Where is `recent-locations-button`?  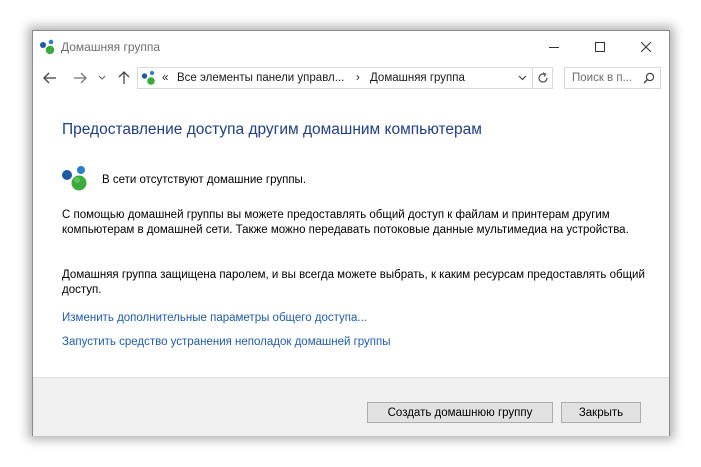
recent-locations-button is located at coordinates (102, 78).